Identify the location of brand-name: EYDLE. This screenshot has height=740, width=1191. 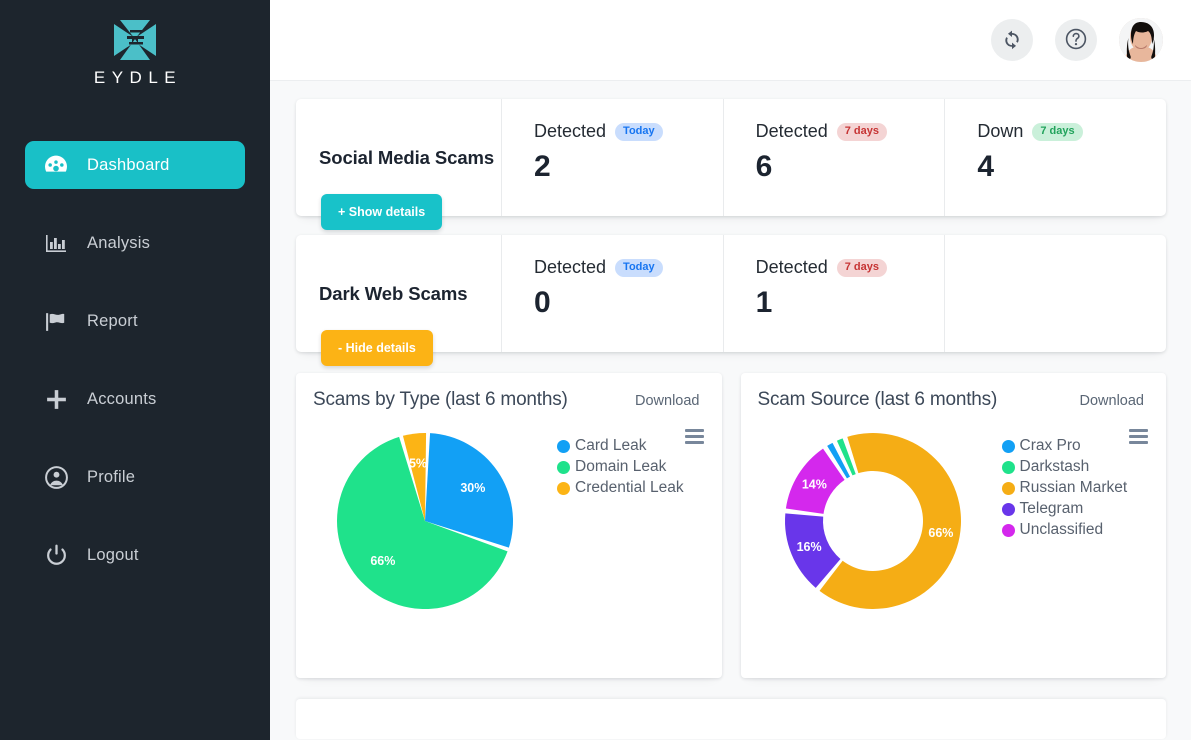
(138, 77).